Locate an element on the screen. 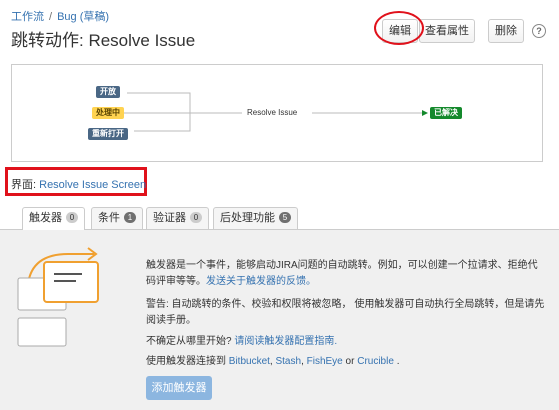 The image size is (559, 410). tab-validators-count: 0 is located at coordinates (196, 217).